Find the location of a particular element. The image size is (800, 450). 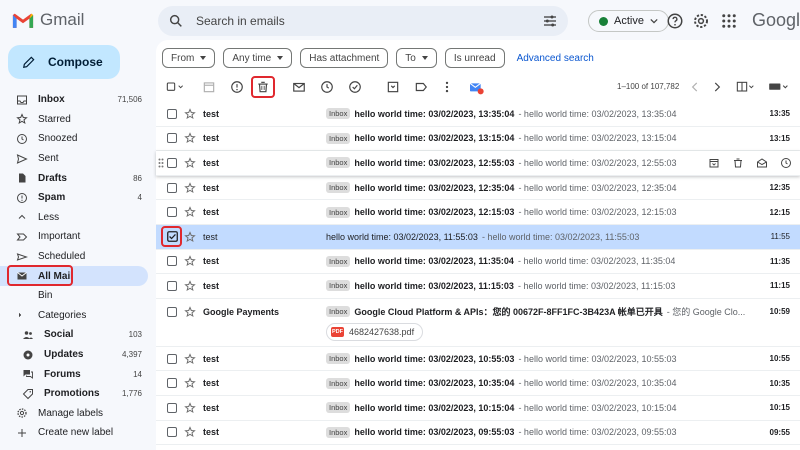

extension-mail-icon is located at coordinates (476, 88).